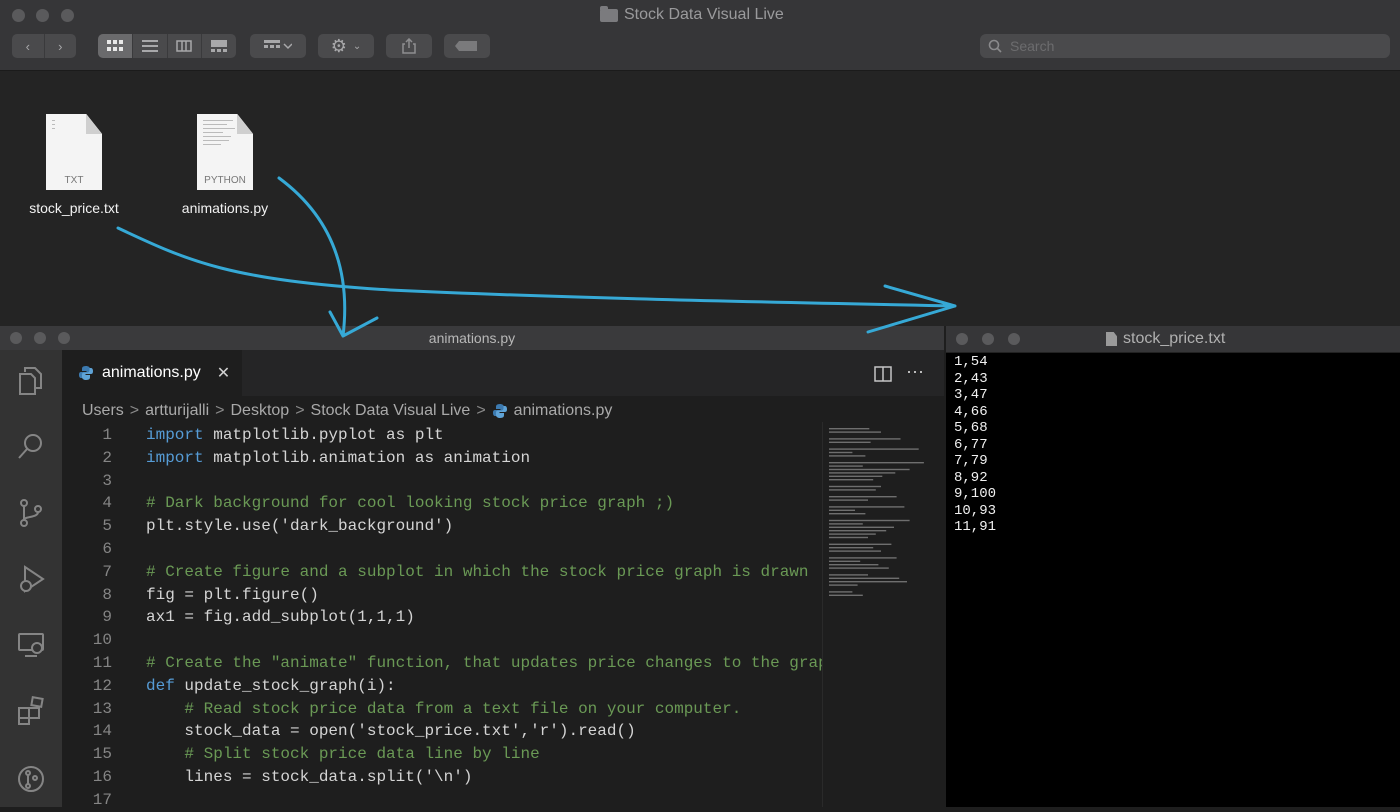  What do you see at coordinates (103, 411) in the screenshot?
I see `breadcrumb-item-users: Users` at bounding box center [103, 411].